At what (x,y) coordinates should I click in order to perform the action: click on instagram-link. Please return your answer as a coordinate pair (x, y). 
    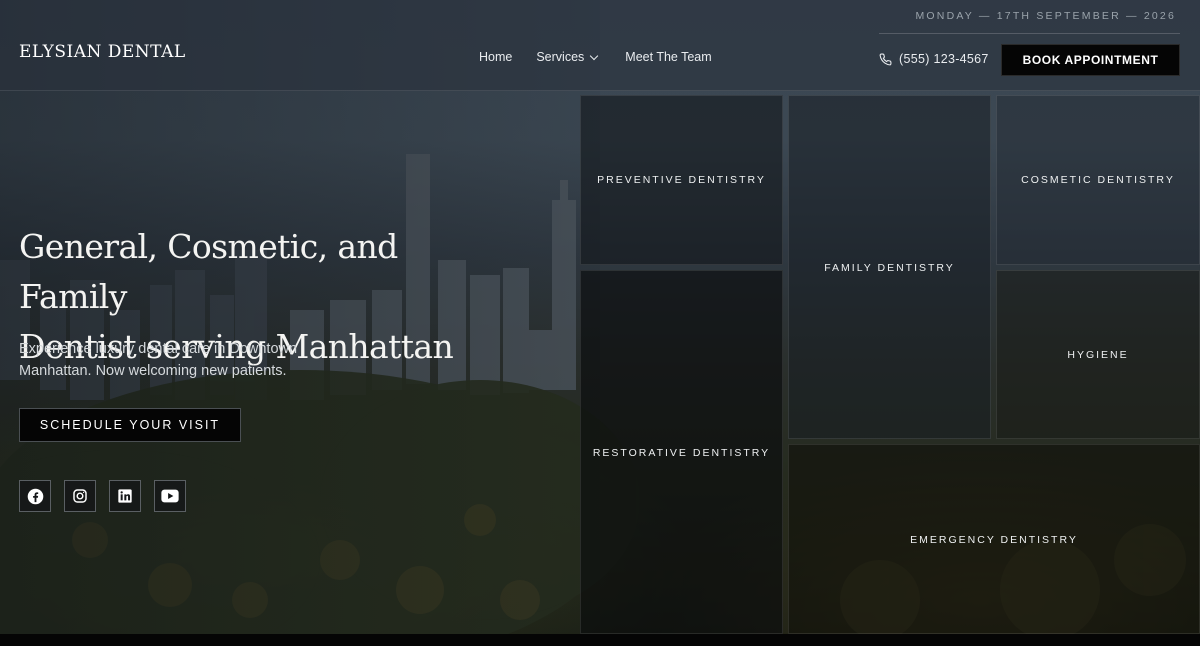
    Looking at the image, I should click on (80, 496).